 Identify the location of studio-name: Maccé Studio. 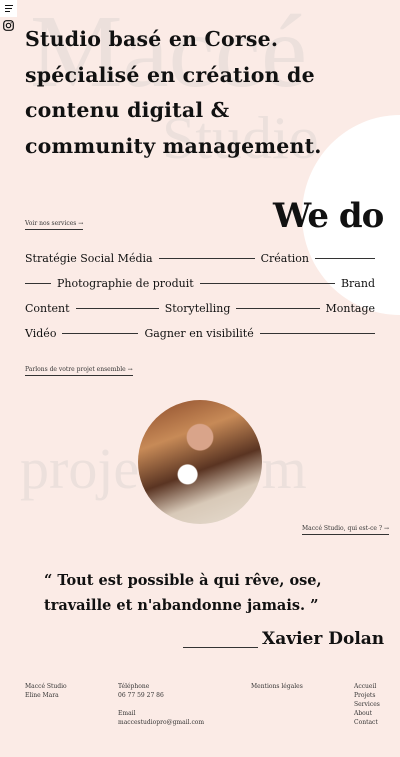
(46, 686).